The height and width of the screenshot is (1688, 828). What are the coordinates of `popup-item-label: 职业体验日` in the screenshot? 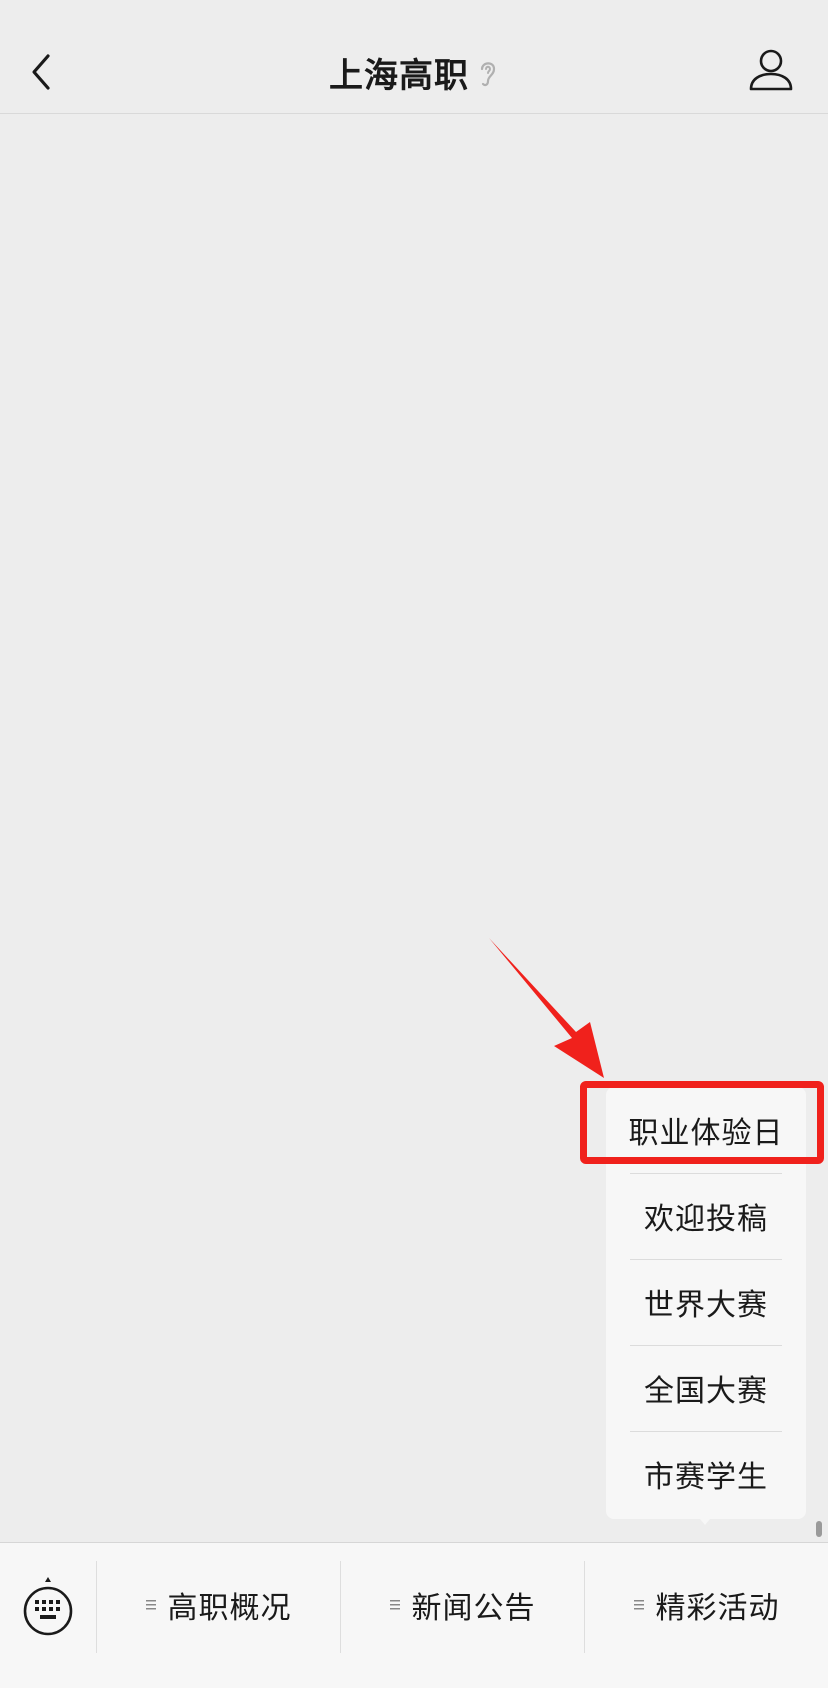 It's located at (706, 1133).